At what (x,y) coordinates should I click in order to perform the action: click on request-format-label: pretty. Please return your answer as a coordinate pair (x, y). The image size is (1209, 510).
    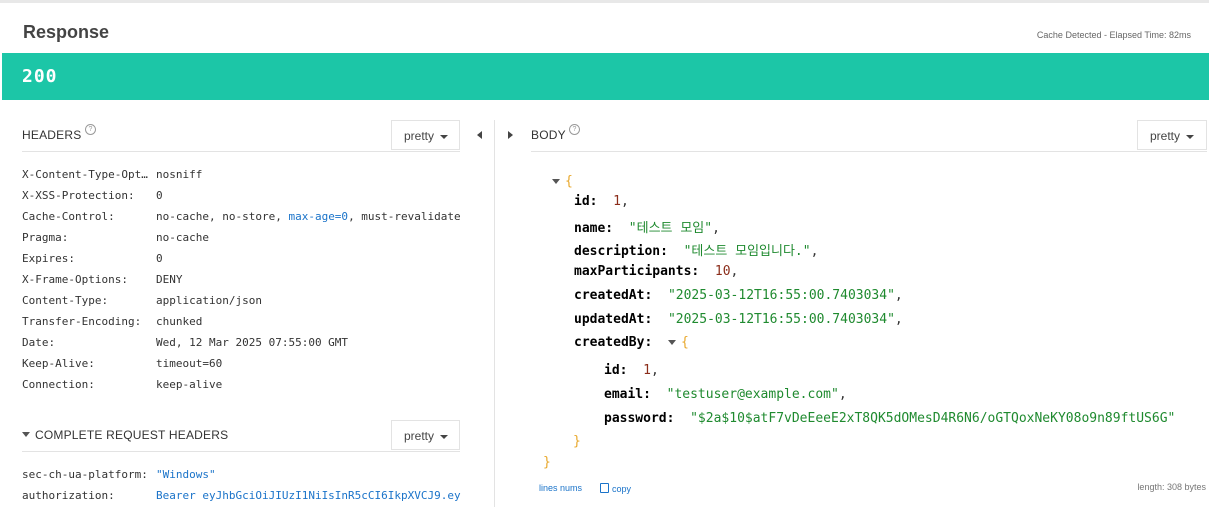
    Looking at the image, I should click on (419, 436).